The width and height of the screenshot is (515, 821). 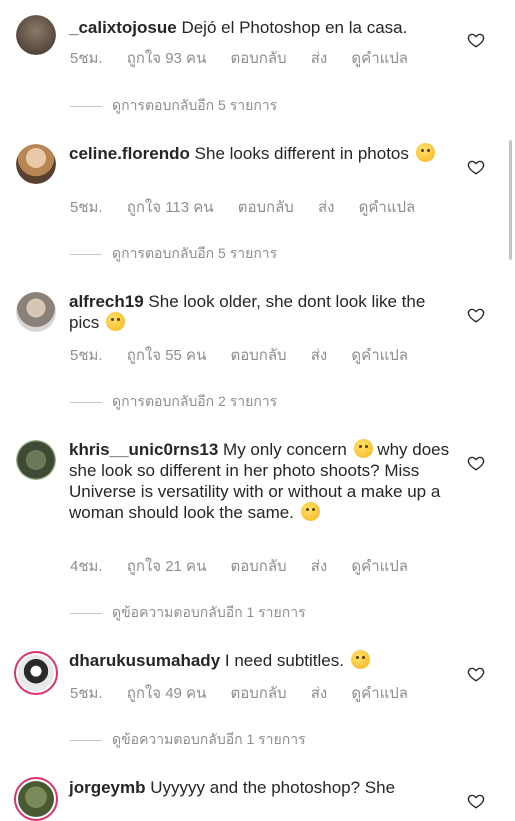 I want to click on view-replies-label: ดูการตอบกลับอีก 2 รายการ, so click(x=195, y=401).